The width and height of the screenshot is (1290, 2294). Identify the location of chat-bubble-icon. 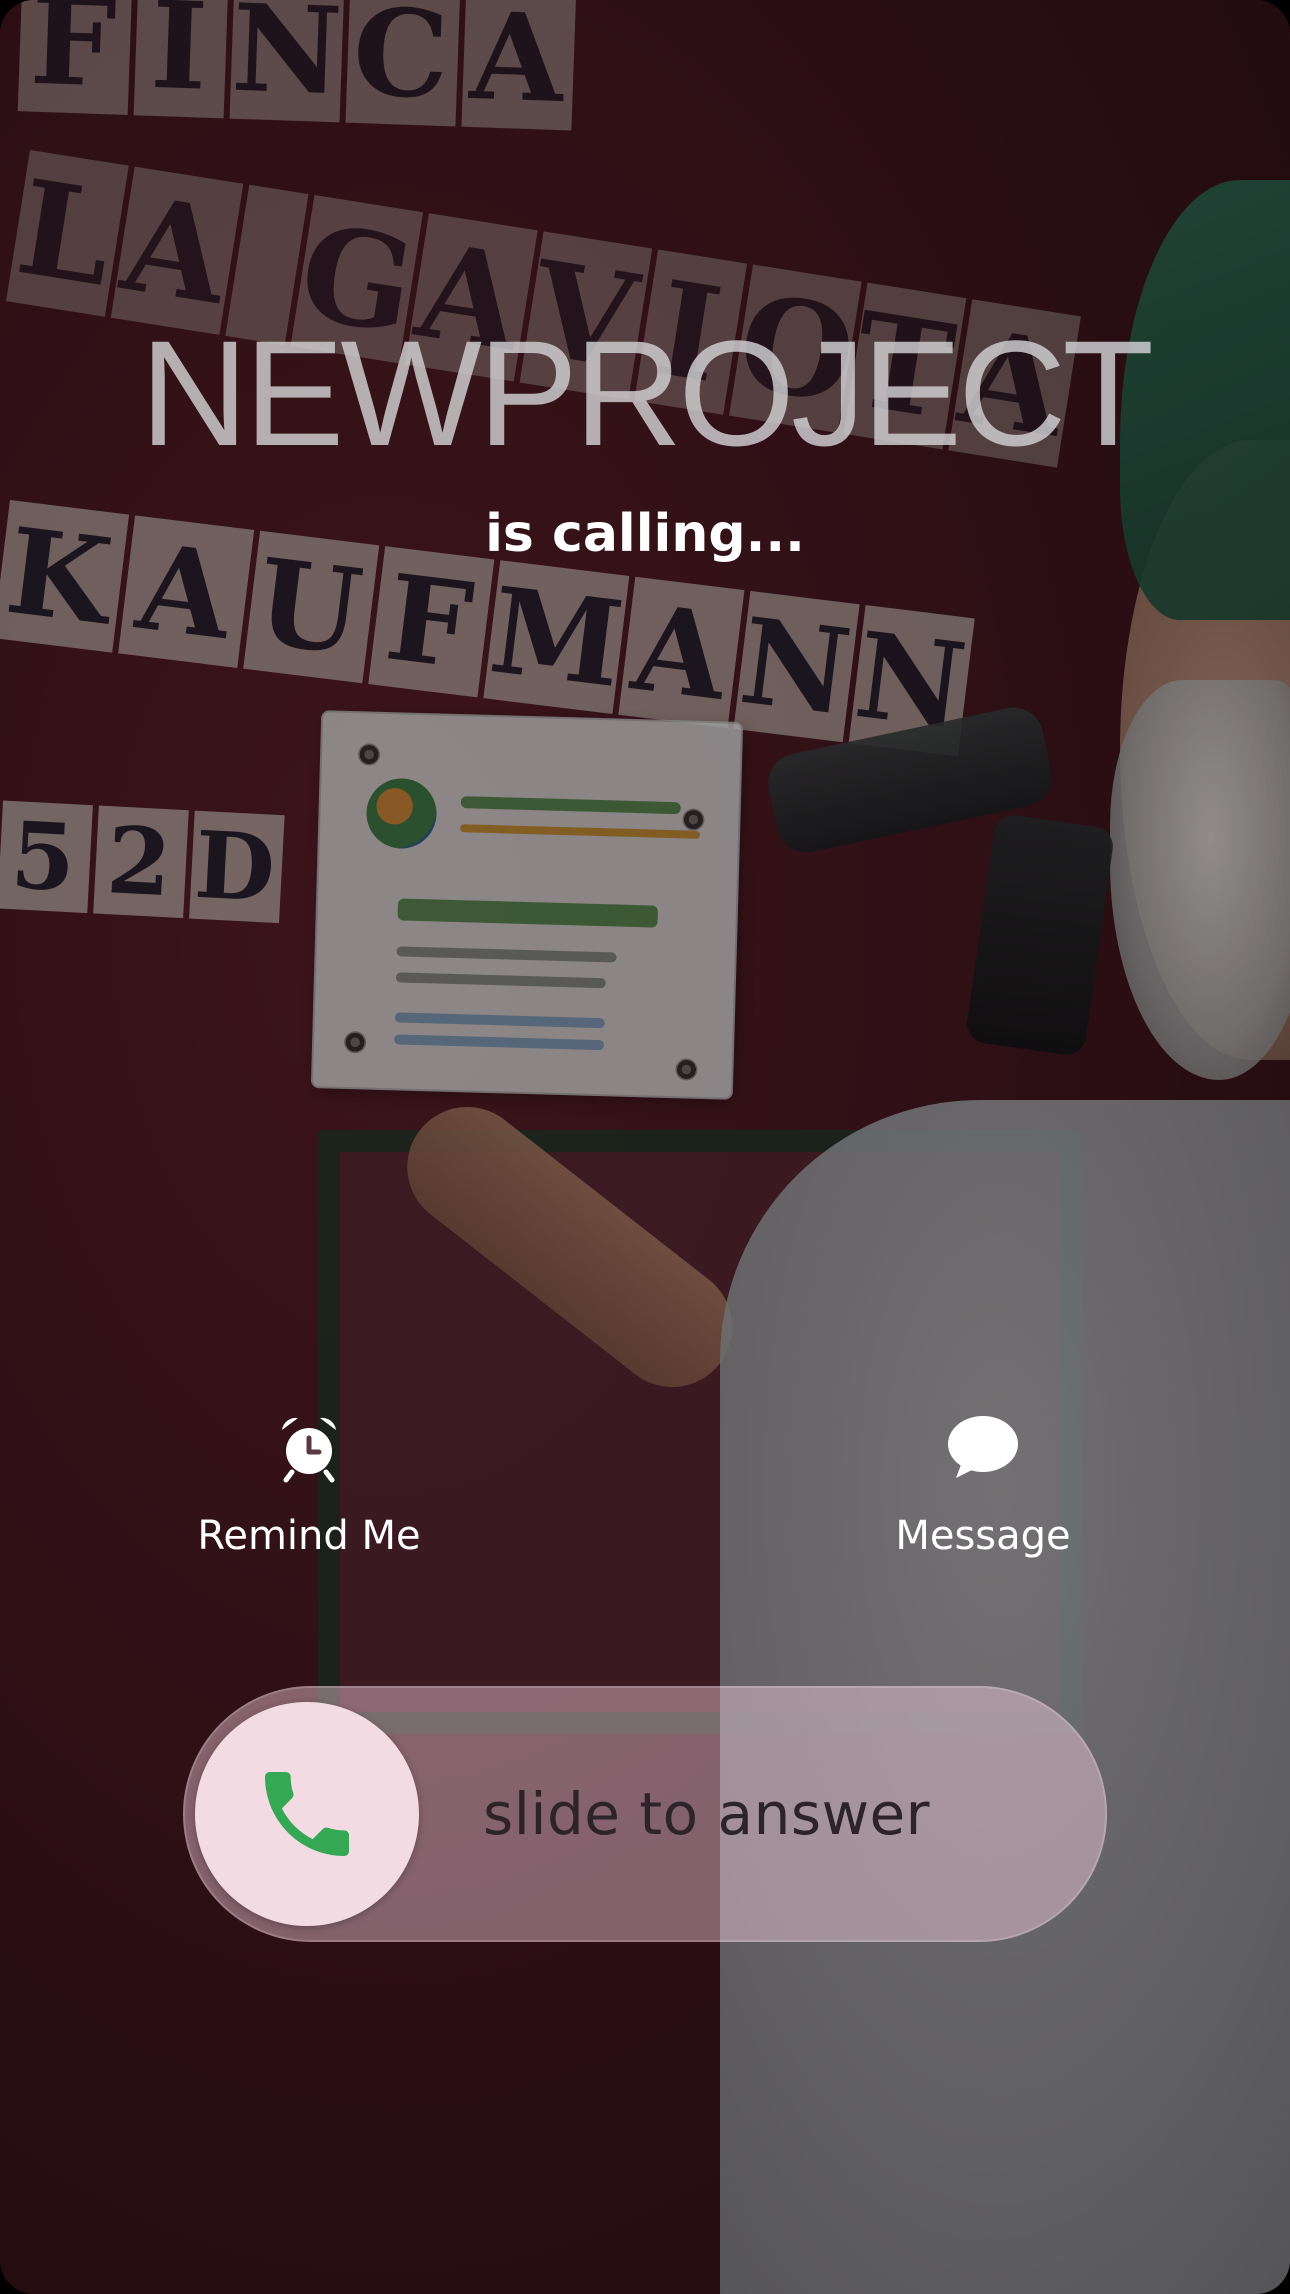
(983, 1447).